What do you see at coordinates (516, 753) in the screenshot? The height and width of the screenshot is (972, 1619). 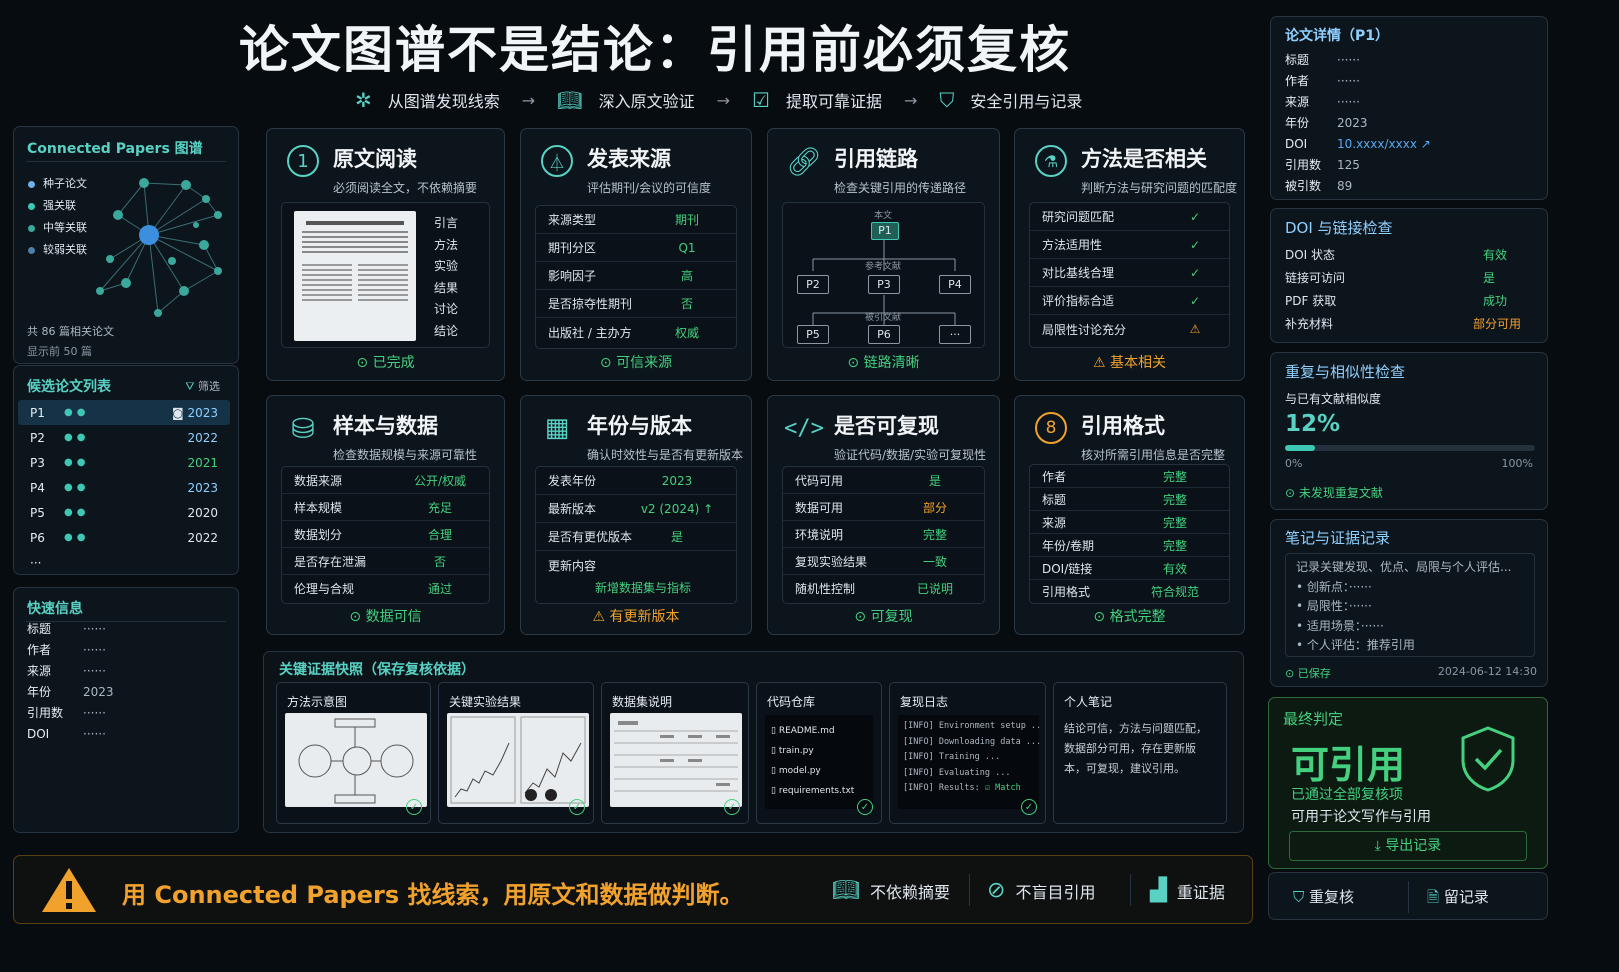 I see `evidence-key-results: 关键实验结果 ✓` at bounding box center [516, 753].